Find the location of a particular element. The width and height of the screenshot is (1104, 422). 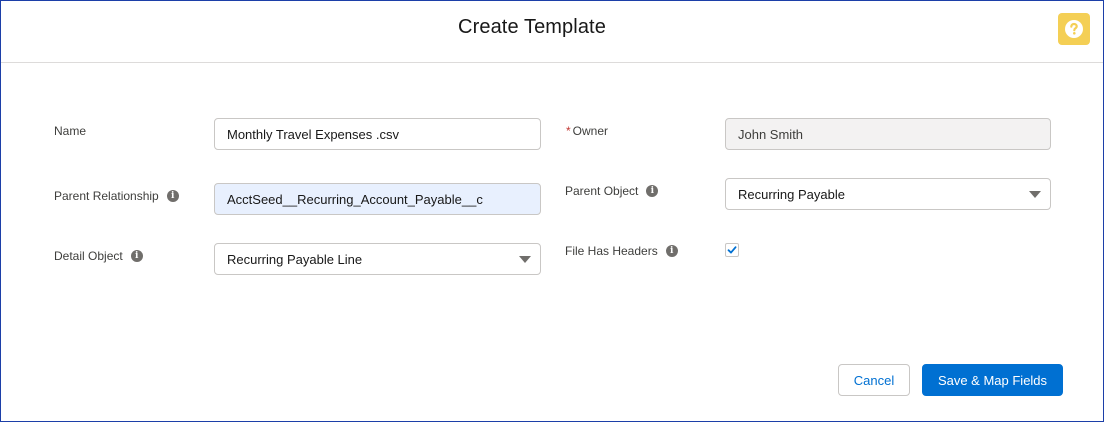

parent-object-label: Parent Object i is located at coordinates (612, 191).